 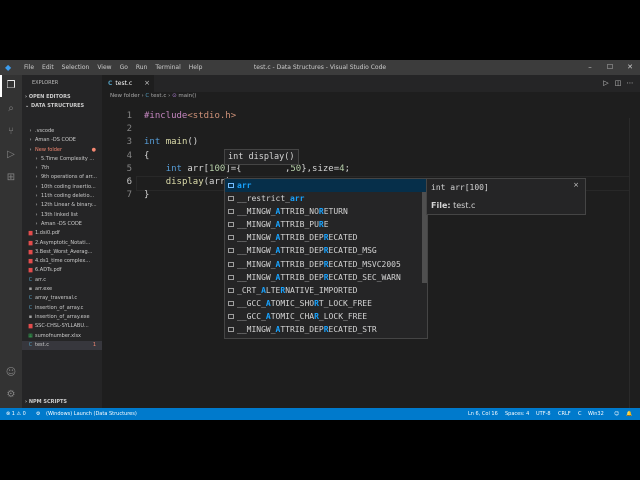 I want to click on suggestion-item: __MINGW_ATTRIB_DEPRECATED_MSG, so click(x=326, y=250).